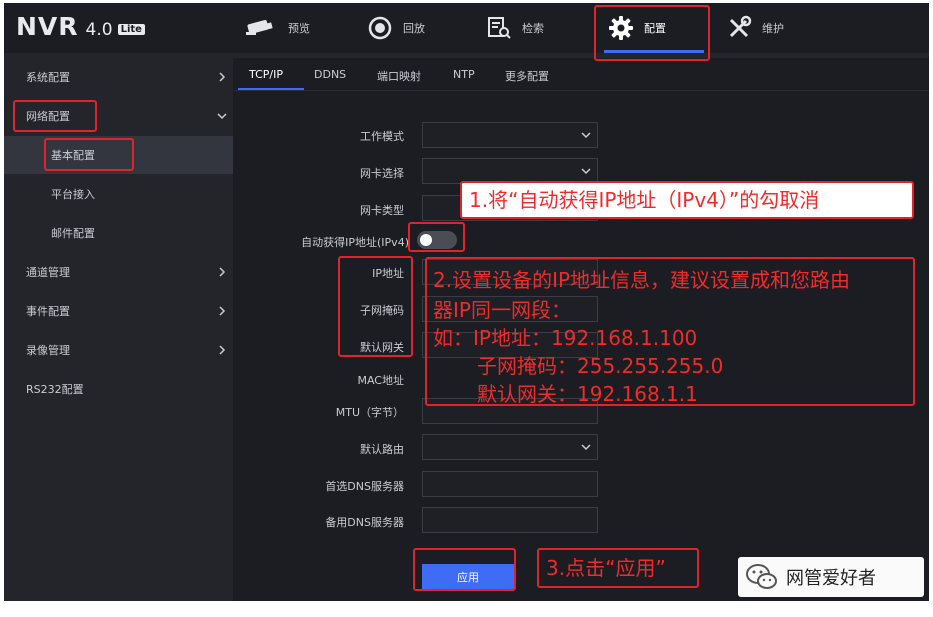  I want to click on default-route-select, so click(510, 447).